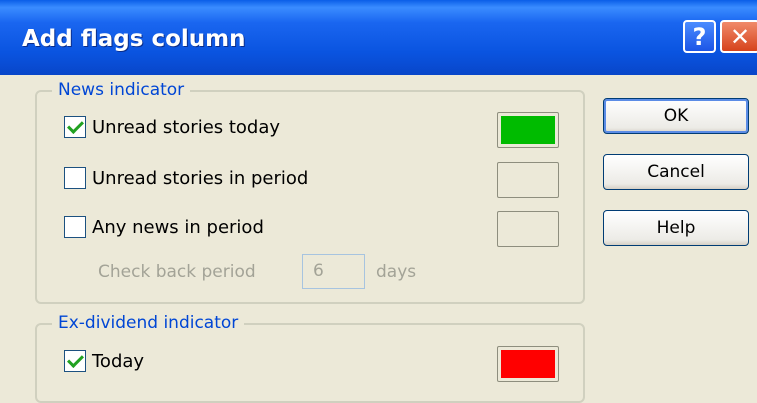 The width and height of the screenshot is (757, 403). I want to click on ex-dividend-label: Ex-dividend indicator, so click(148, 323).